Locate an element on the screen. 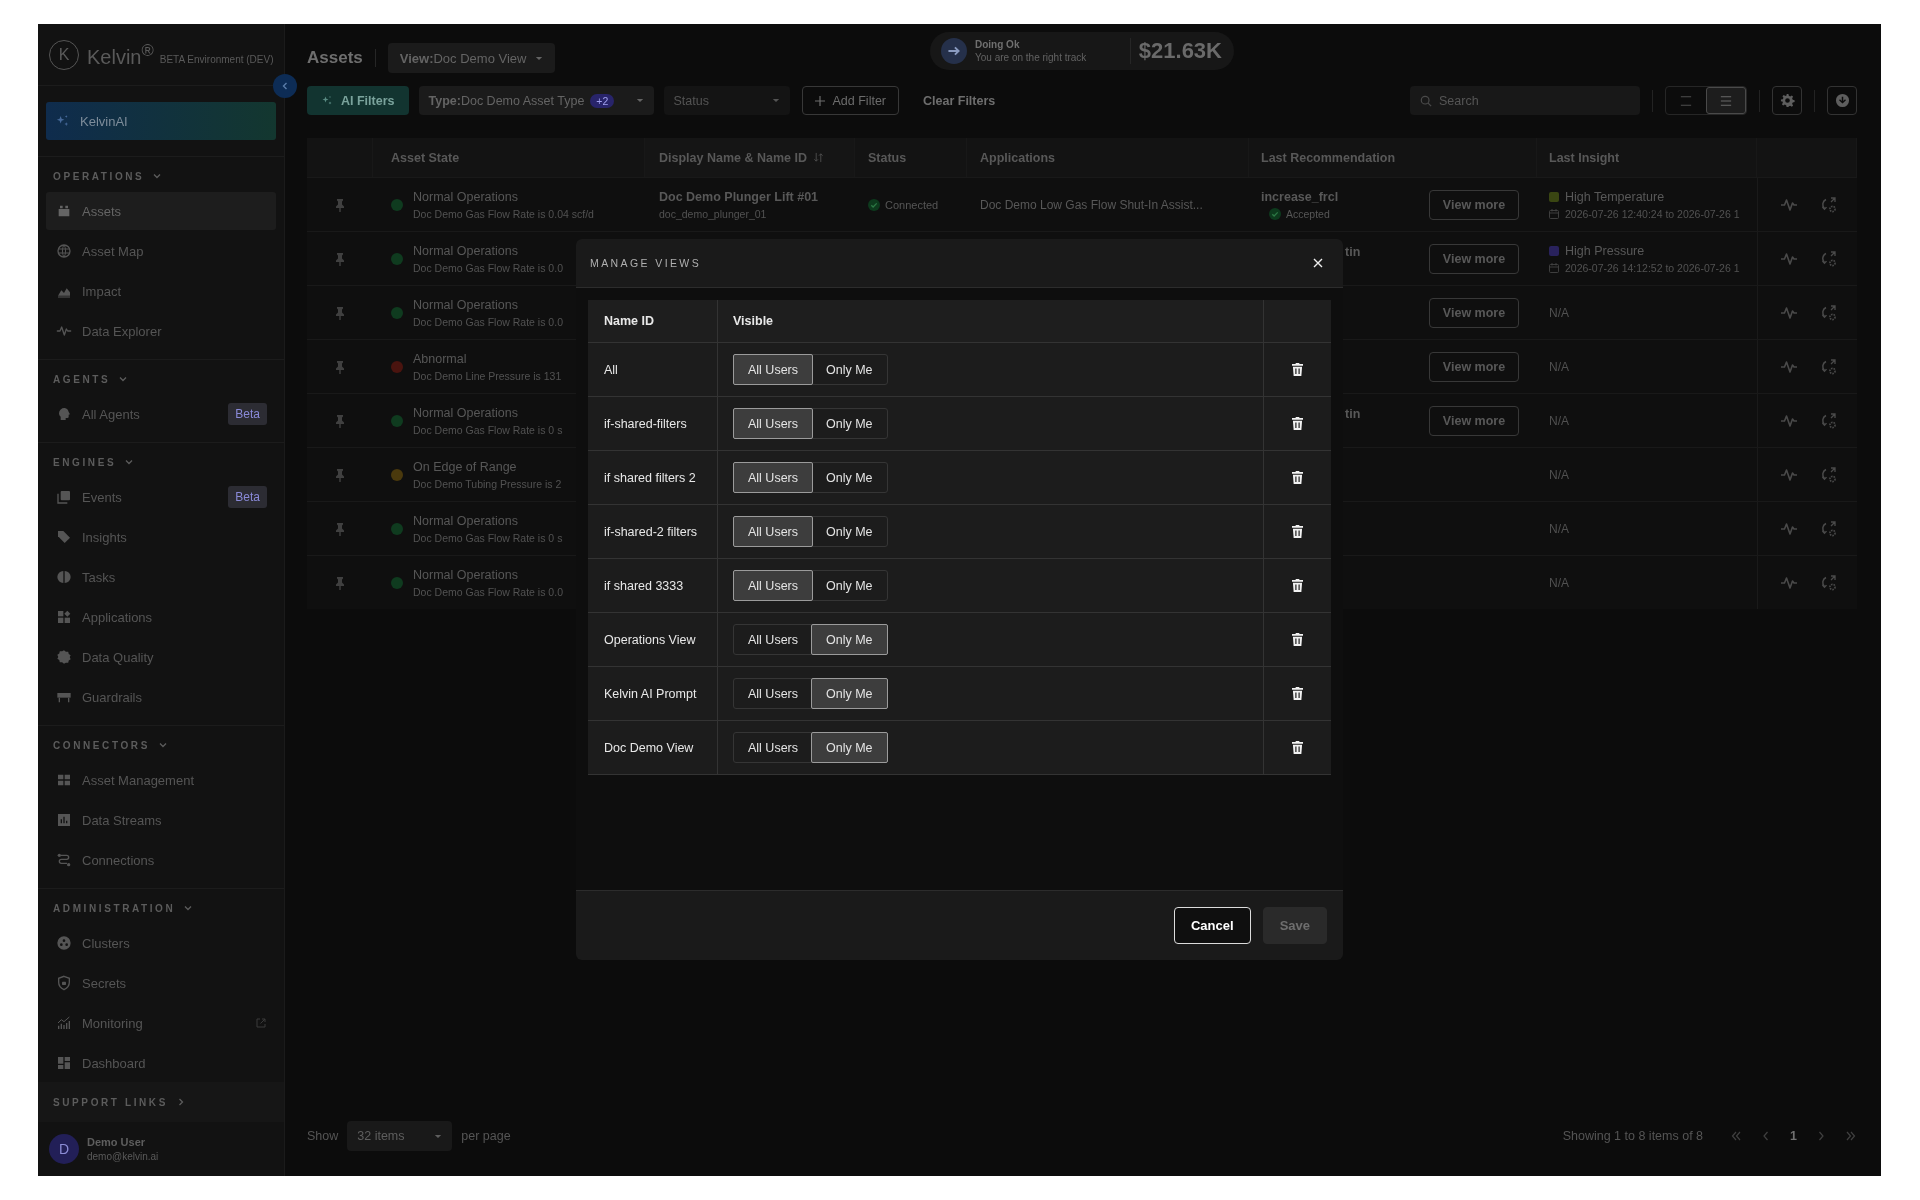 Image resolution: width=1920 pixels, height=1200 pixels. asset-state-detail: Doc Demo Tubing Pressure is 2 is located at coordinates (487, 483).